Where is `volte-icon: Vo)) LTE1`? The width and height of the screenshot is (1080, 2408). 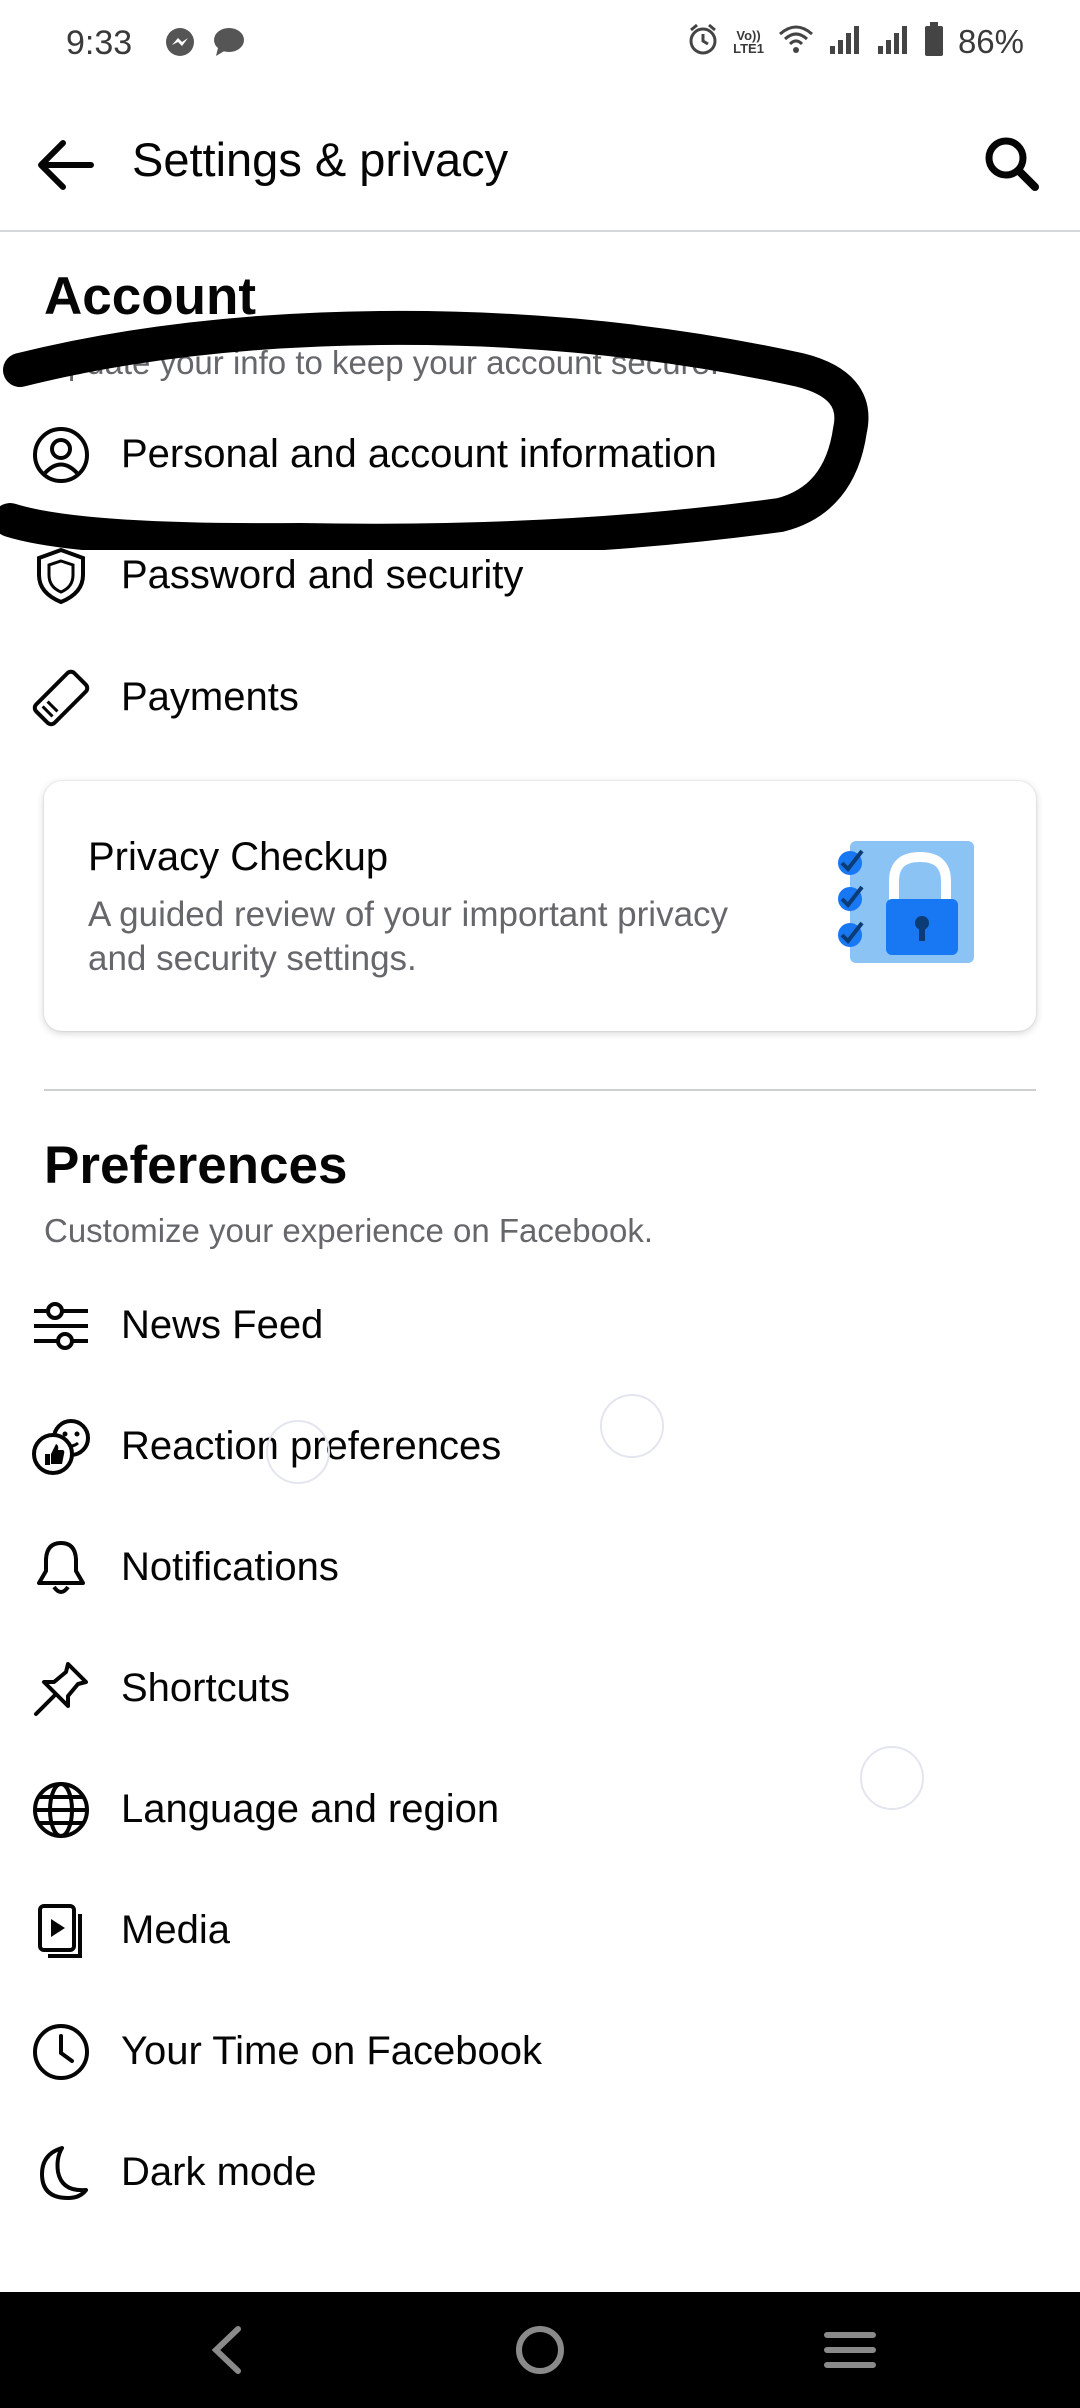 volte-icon: Vo)) LTE1 is located at coordinates (748, 42).